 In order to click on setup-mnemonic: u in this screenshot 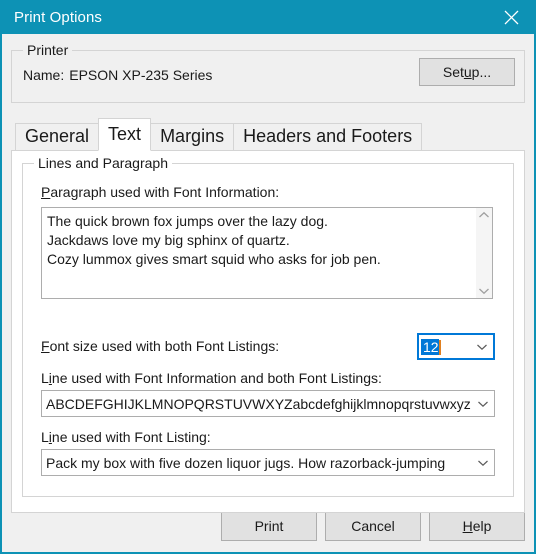, I will do `click(467, 72)`.